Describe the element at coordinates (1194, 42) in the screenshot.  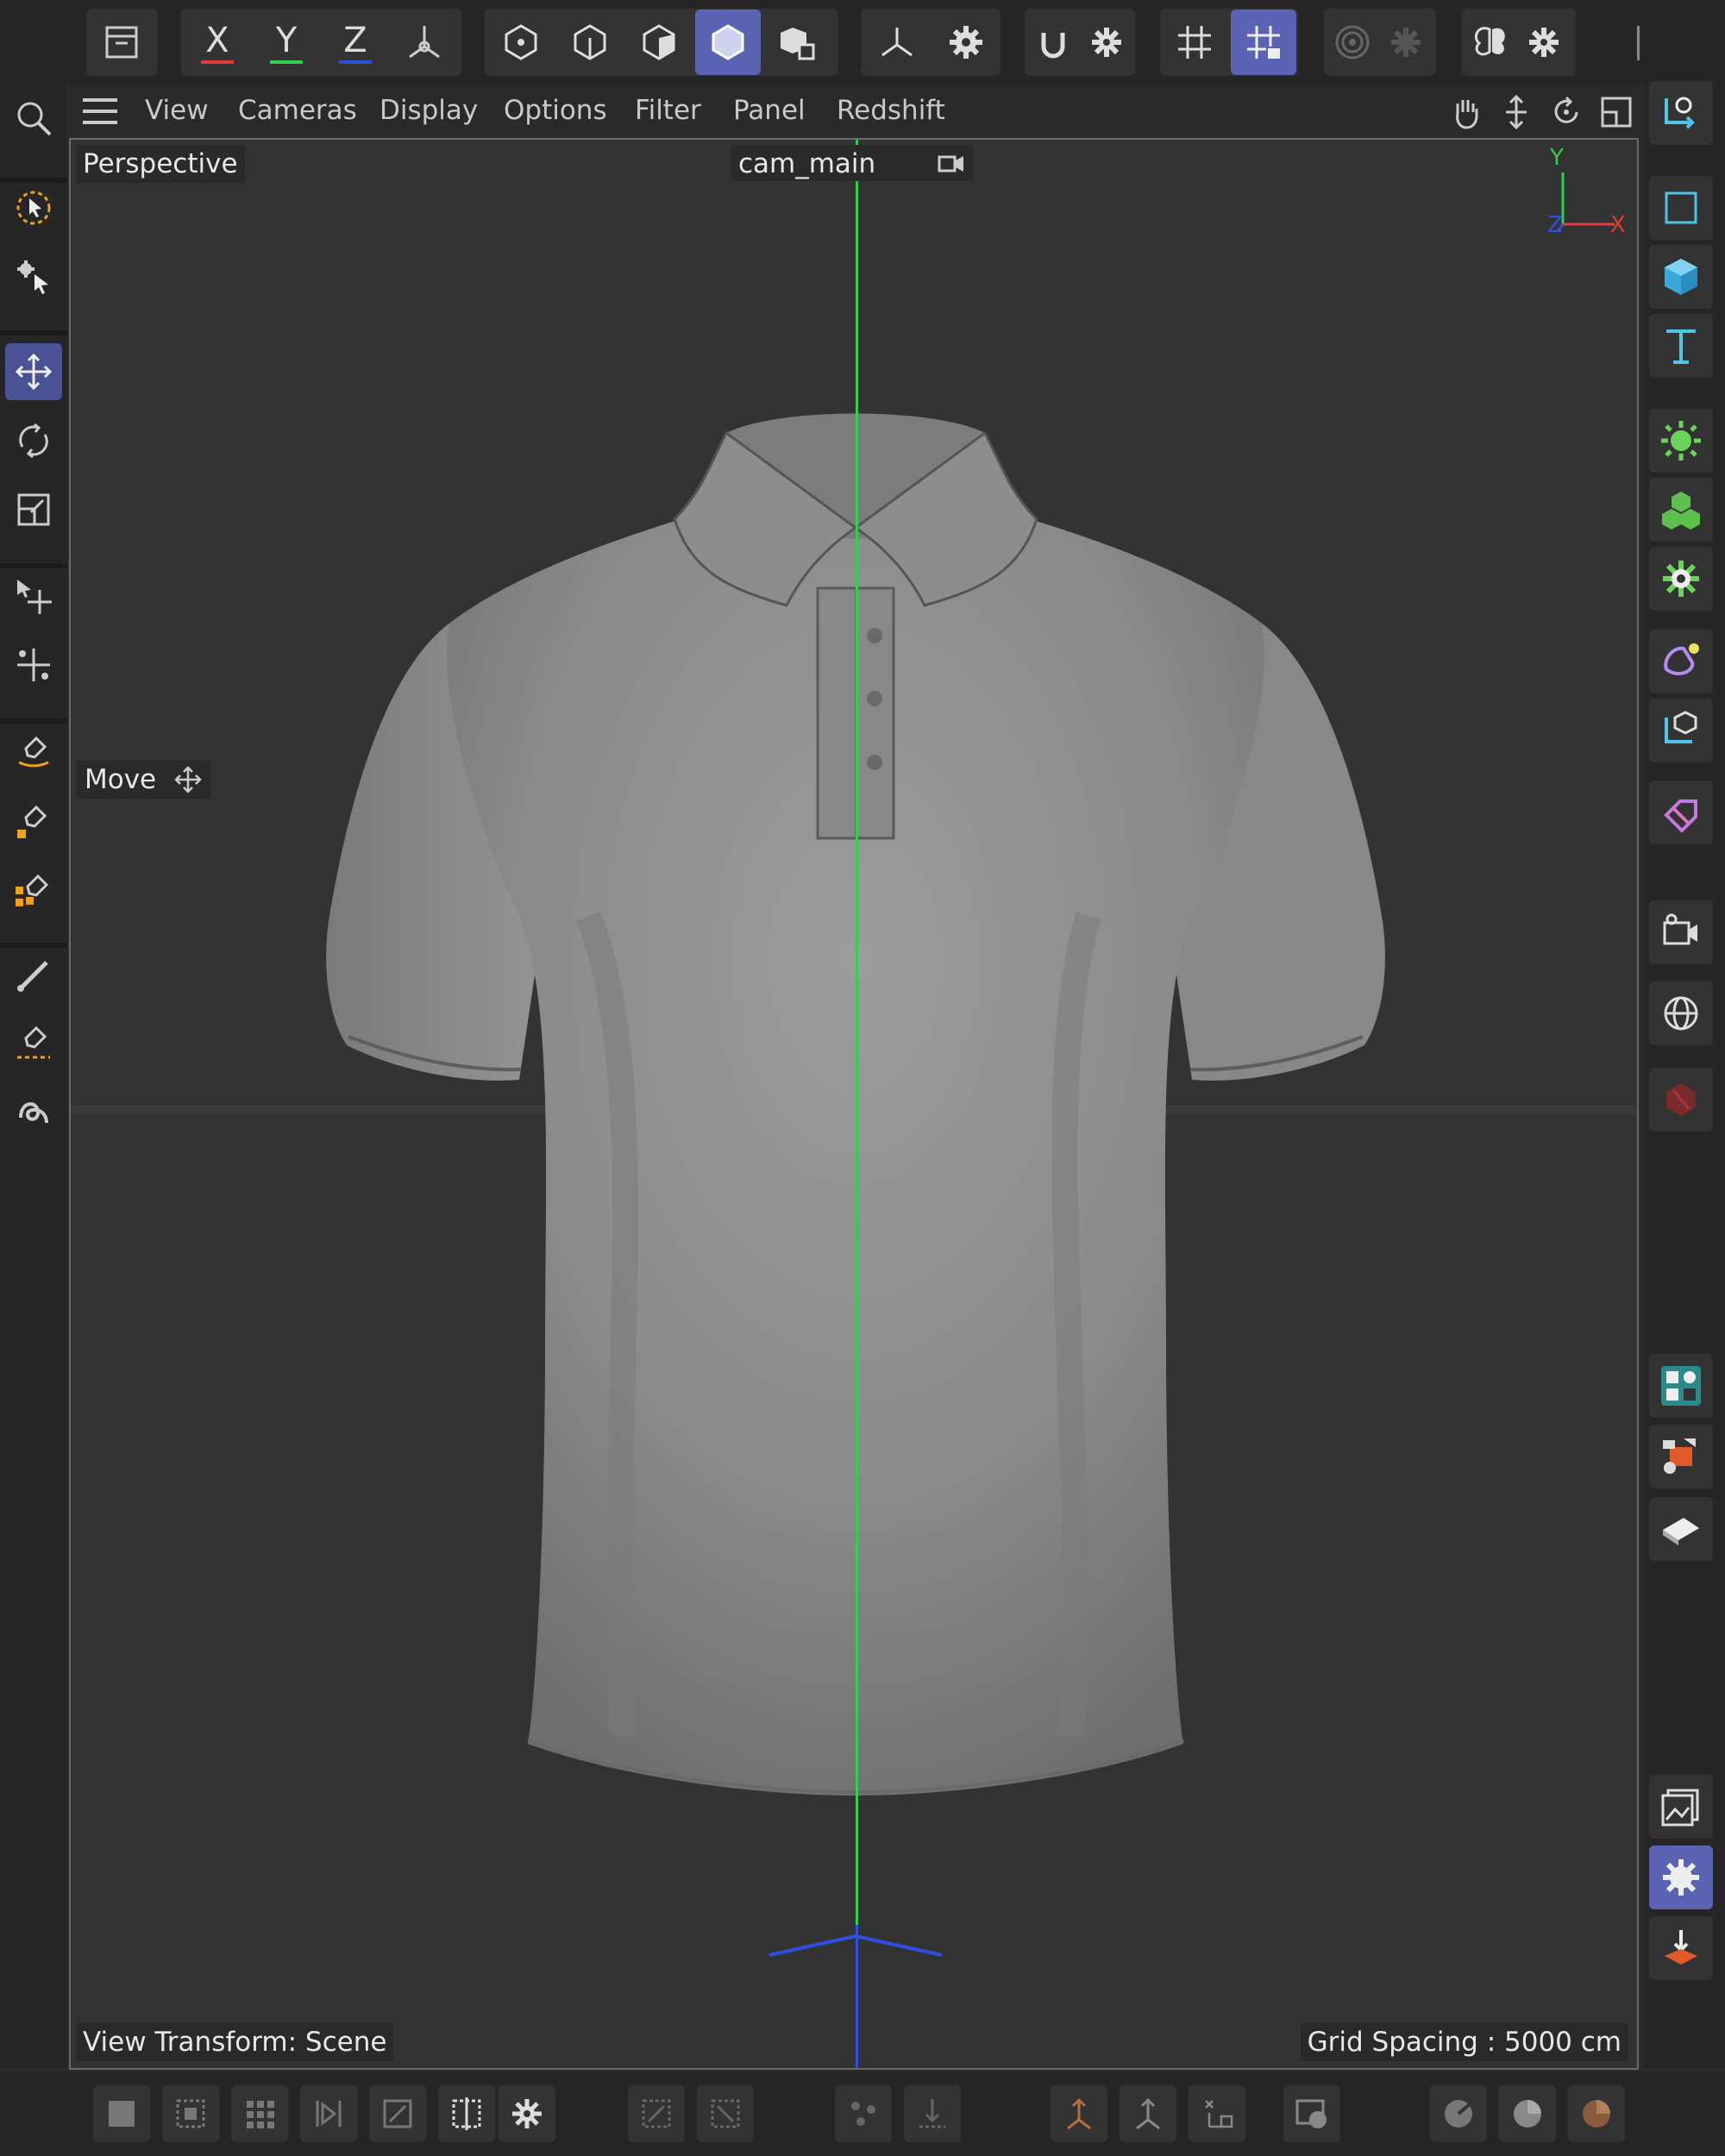
I see `grid-snap-icon` at that location.